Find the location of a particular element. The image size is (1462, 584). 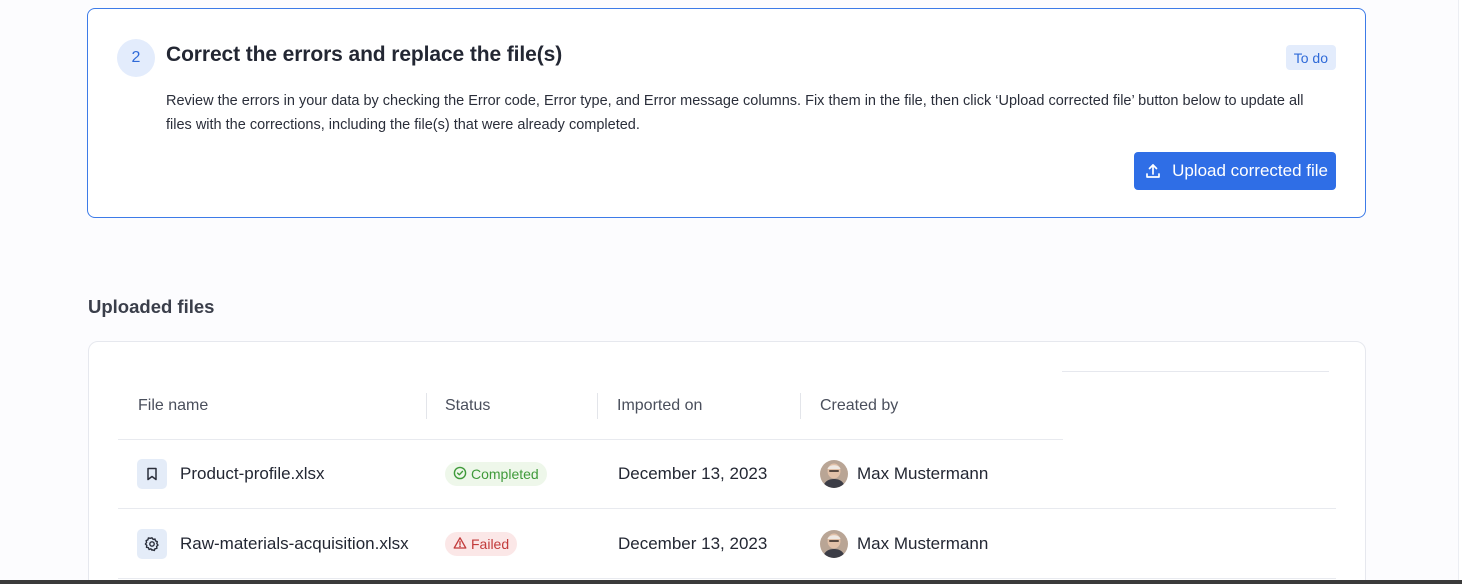

upload-corrected-file-button: Upload corrected file is located at coordinates (1235, 171).